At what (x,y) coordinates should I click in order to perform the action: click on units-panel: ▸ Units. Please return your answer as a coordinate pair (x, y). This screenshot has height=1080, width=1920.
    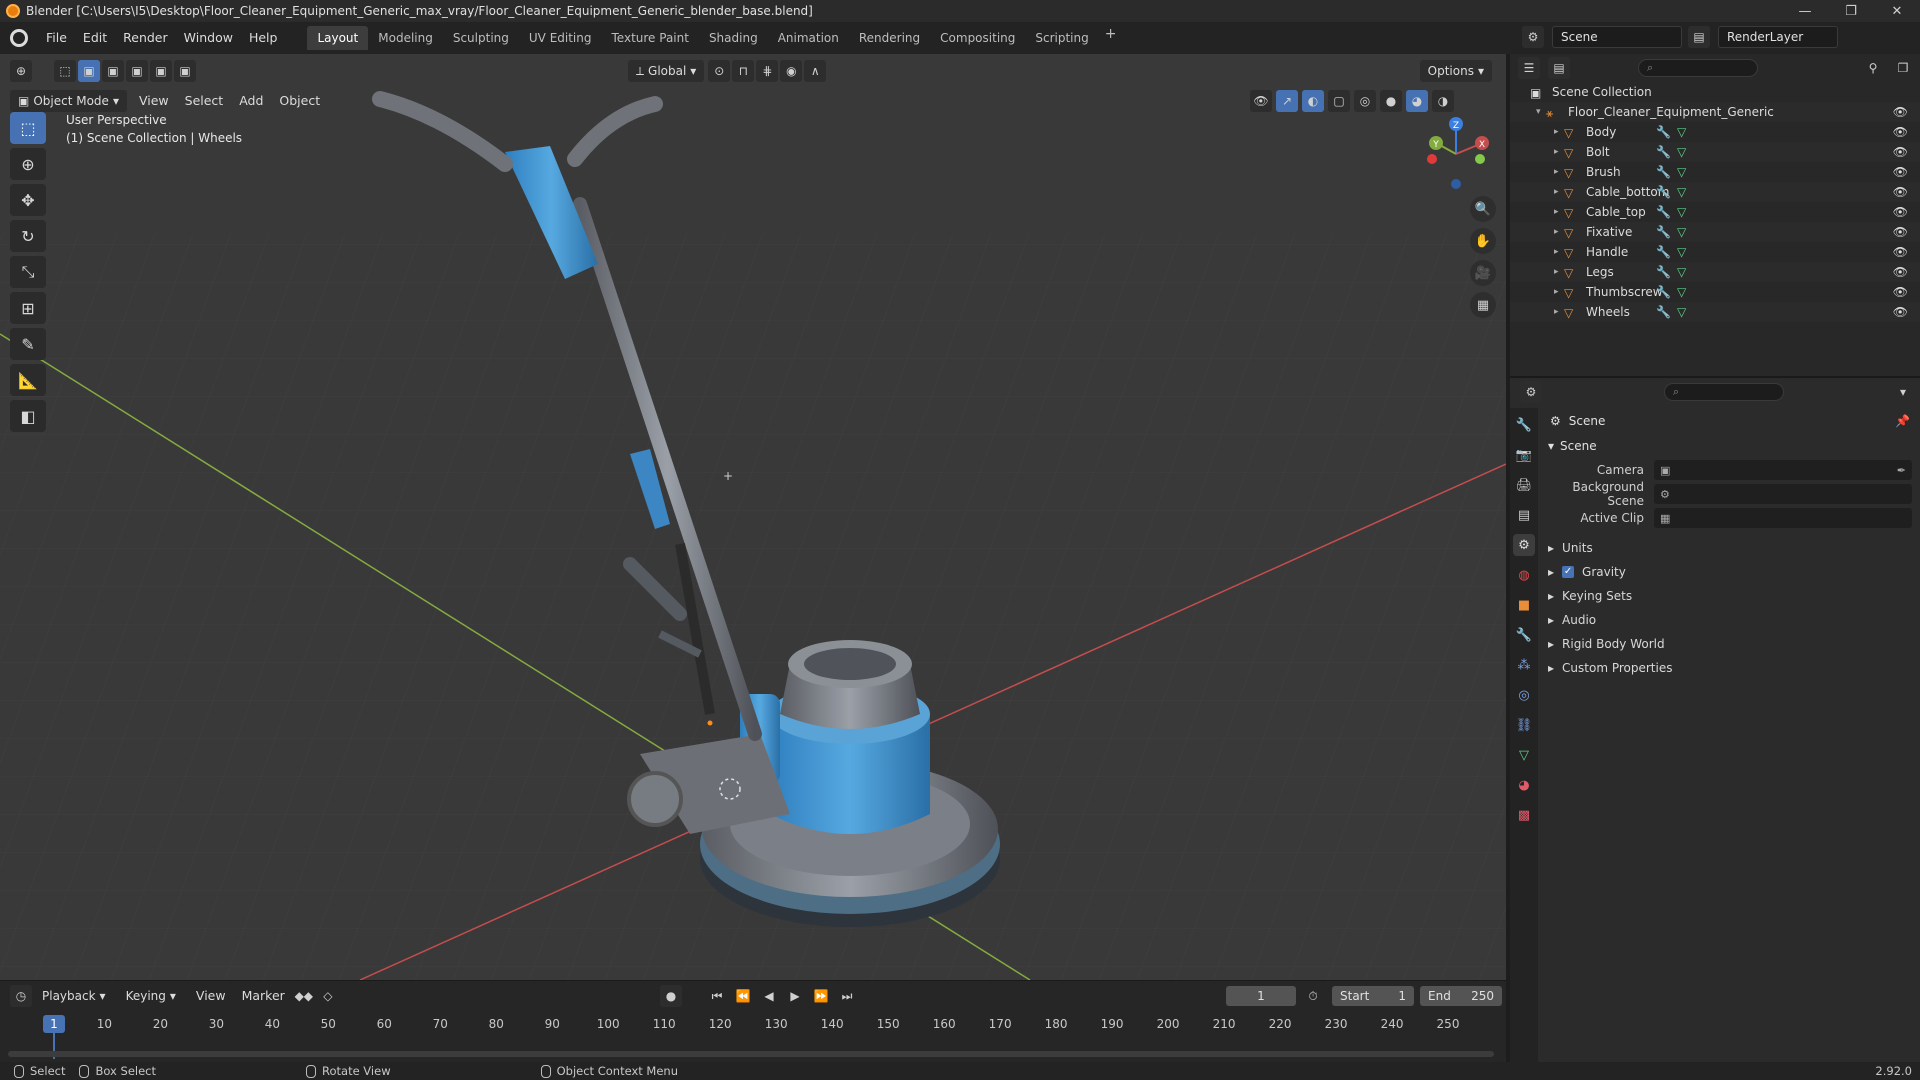
    Looking at the image, I should click on (1731, 548).